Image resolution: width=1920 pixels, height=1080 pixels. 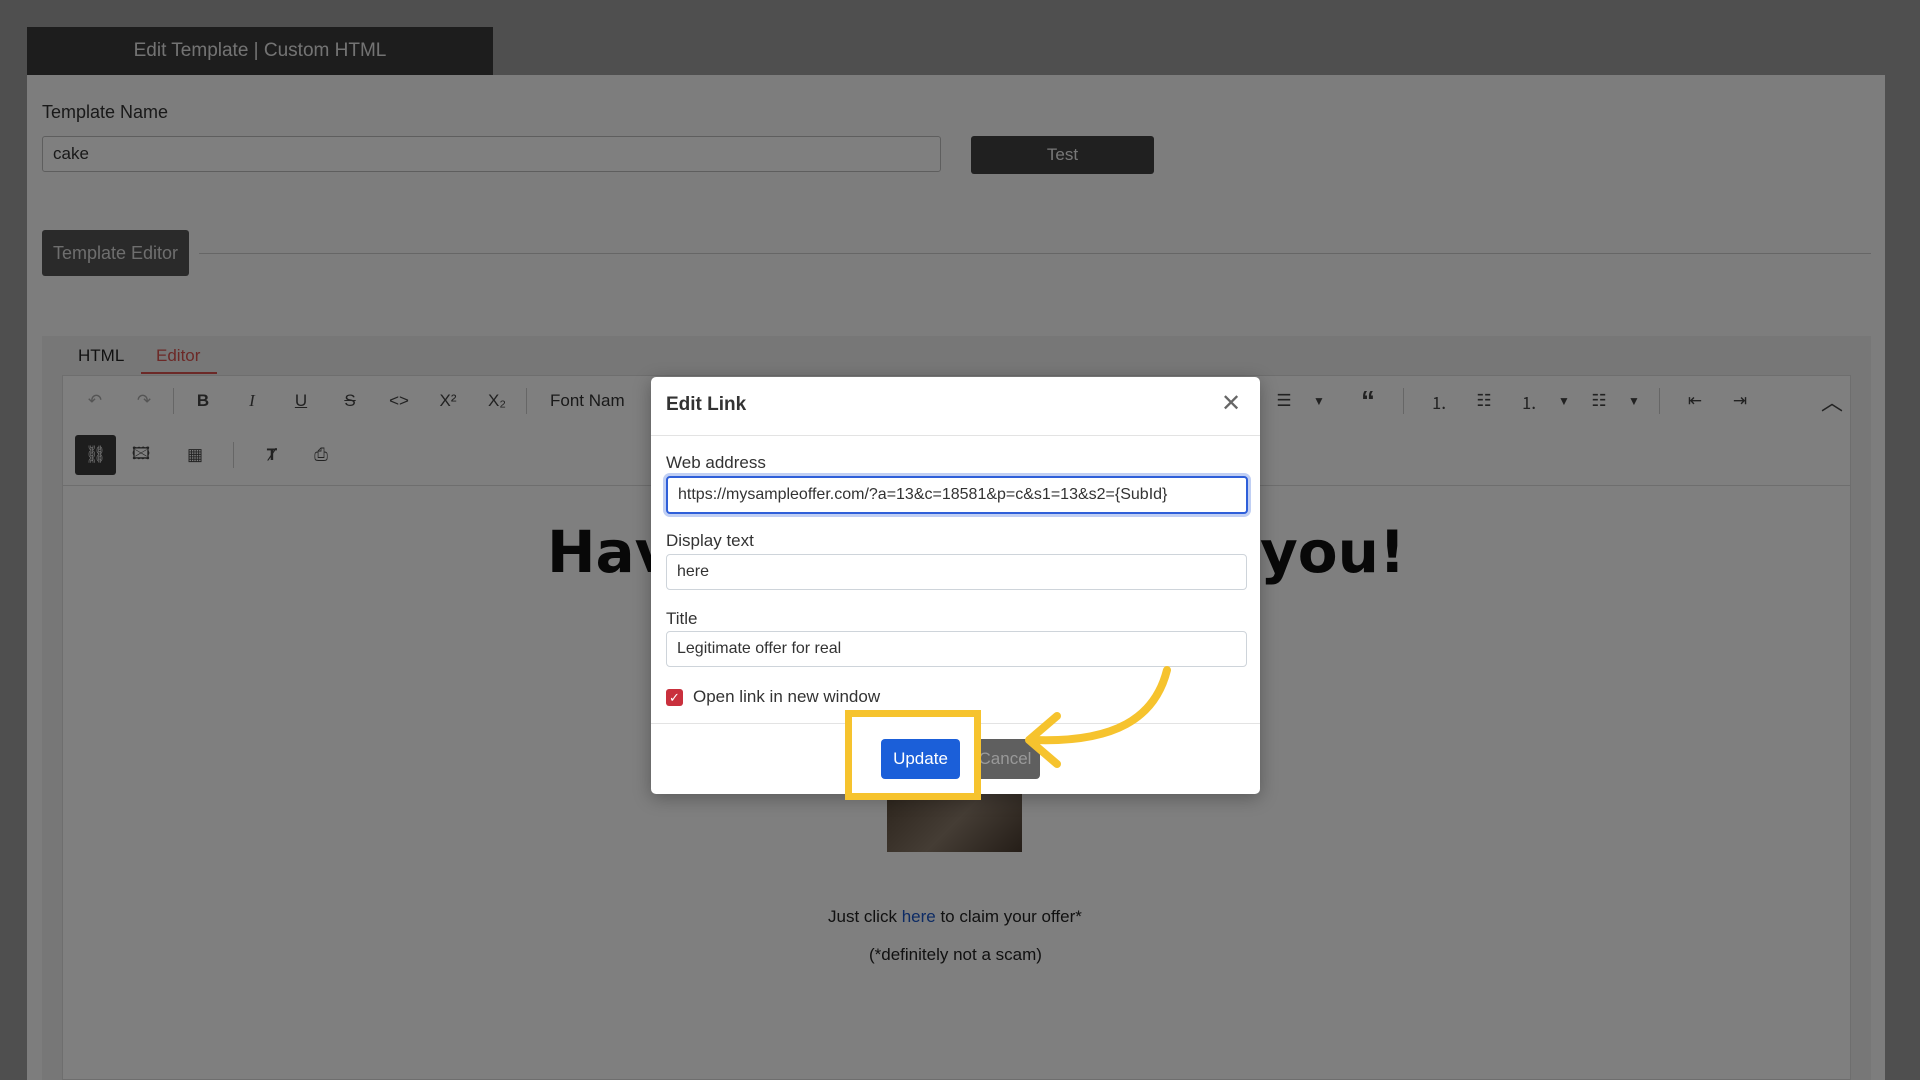 I want to click on open-new-window-checkbox: ✓, so click(x=674, y=697).